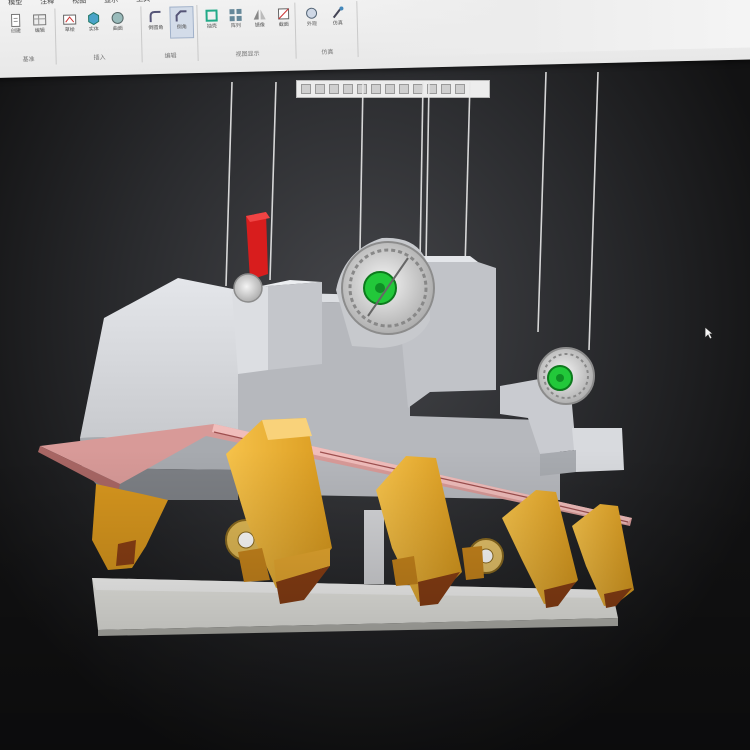 The height and width of the screenshot is (750, 750). Describe the element at coordinates (709, 333) in the screenshot. I see `mouse-cursor-icon` at that location.